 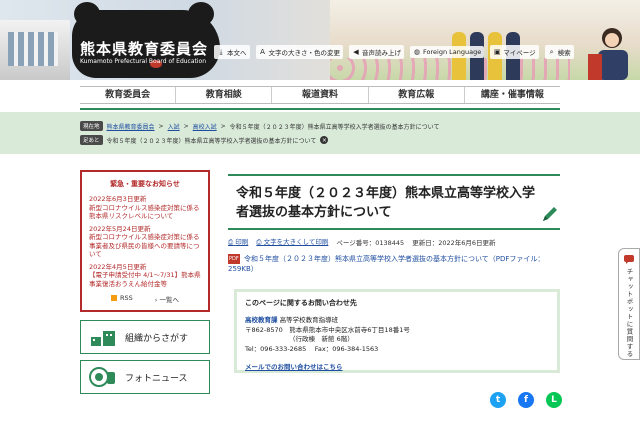 I want to click on news-date: 2022年6月3日更新, so click(x=118, y=199).